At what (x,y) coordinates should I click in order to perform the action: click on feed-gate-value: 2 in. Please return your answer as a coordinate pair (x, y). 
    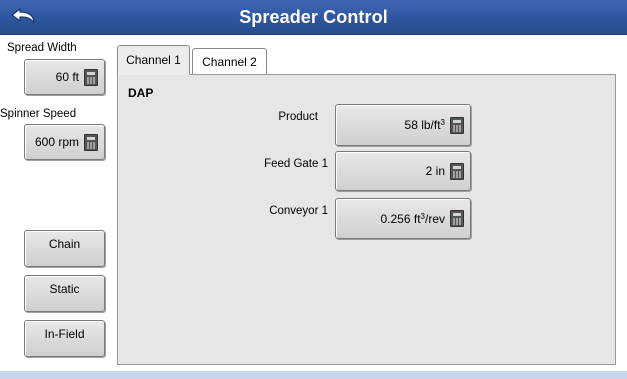
    Looking at the image, I should click on (435, 171).